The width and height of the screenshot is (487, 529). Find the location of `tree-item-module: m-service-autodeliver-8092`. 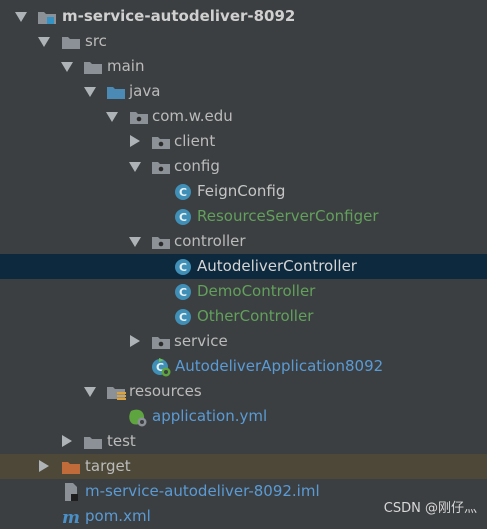

tree-item-module: m-service-autodeliver-8092 is located at coordinates (243, 16).